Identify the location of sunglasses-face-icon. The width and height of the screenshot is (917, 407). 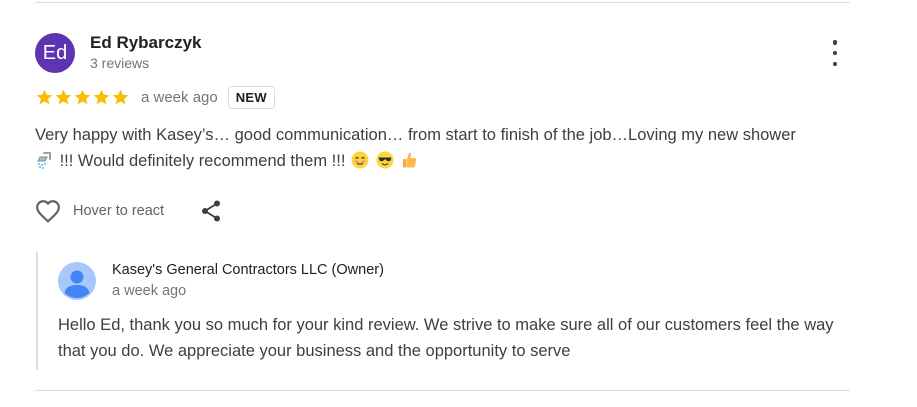
(385, 160).